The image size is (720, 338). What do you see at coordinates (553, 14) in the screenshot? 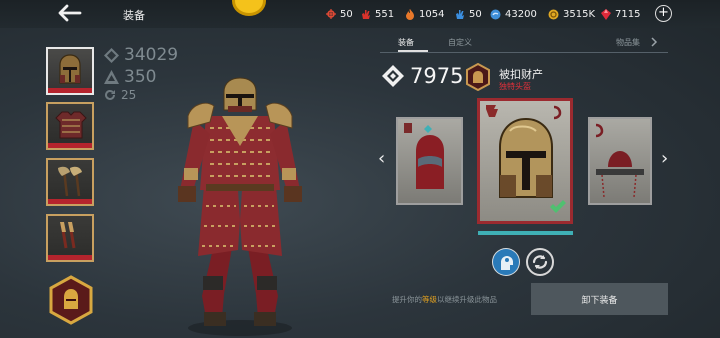
I see `gold-coin-icon` at bounding box center [553, 14].